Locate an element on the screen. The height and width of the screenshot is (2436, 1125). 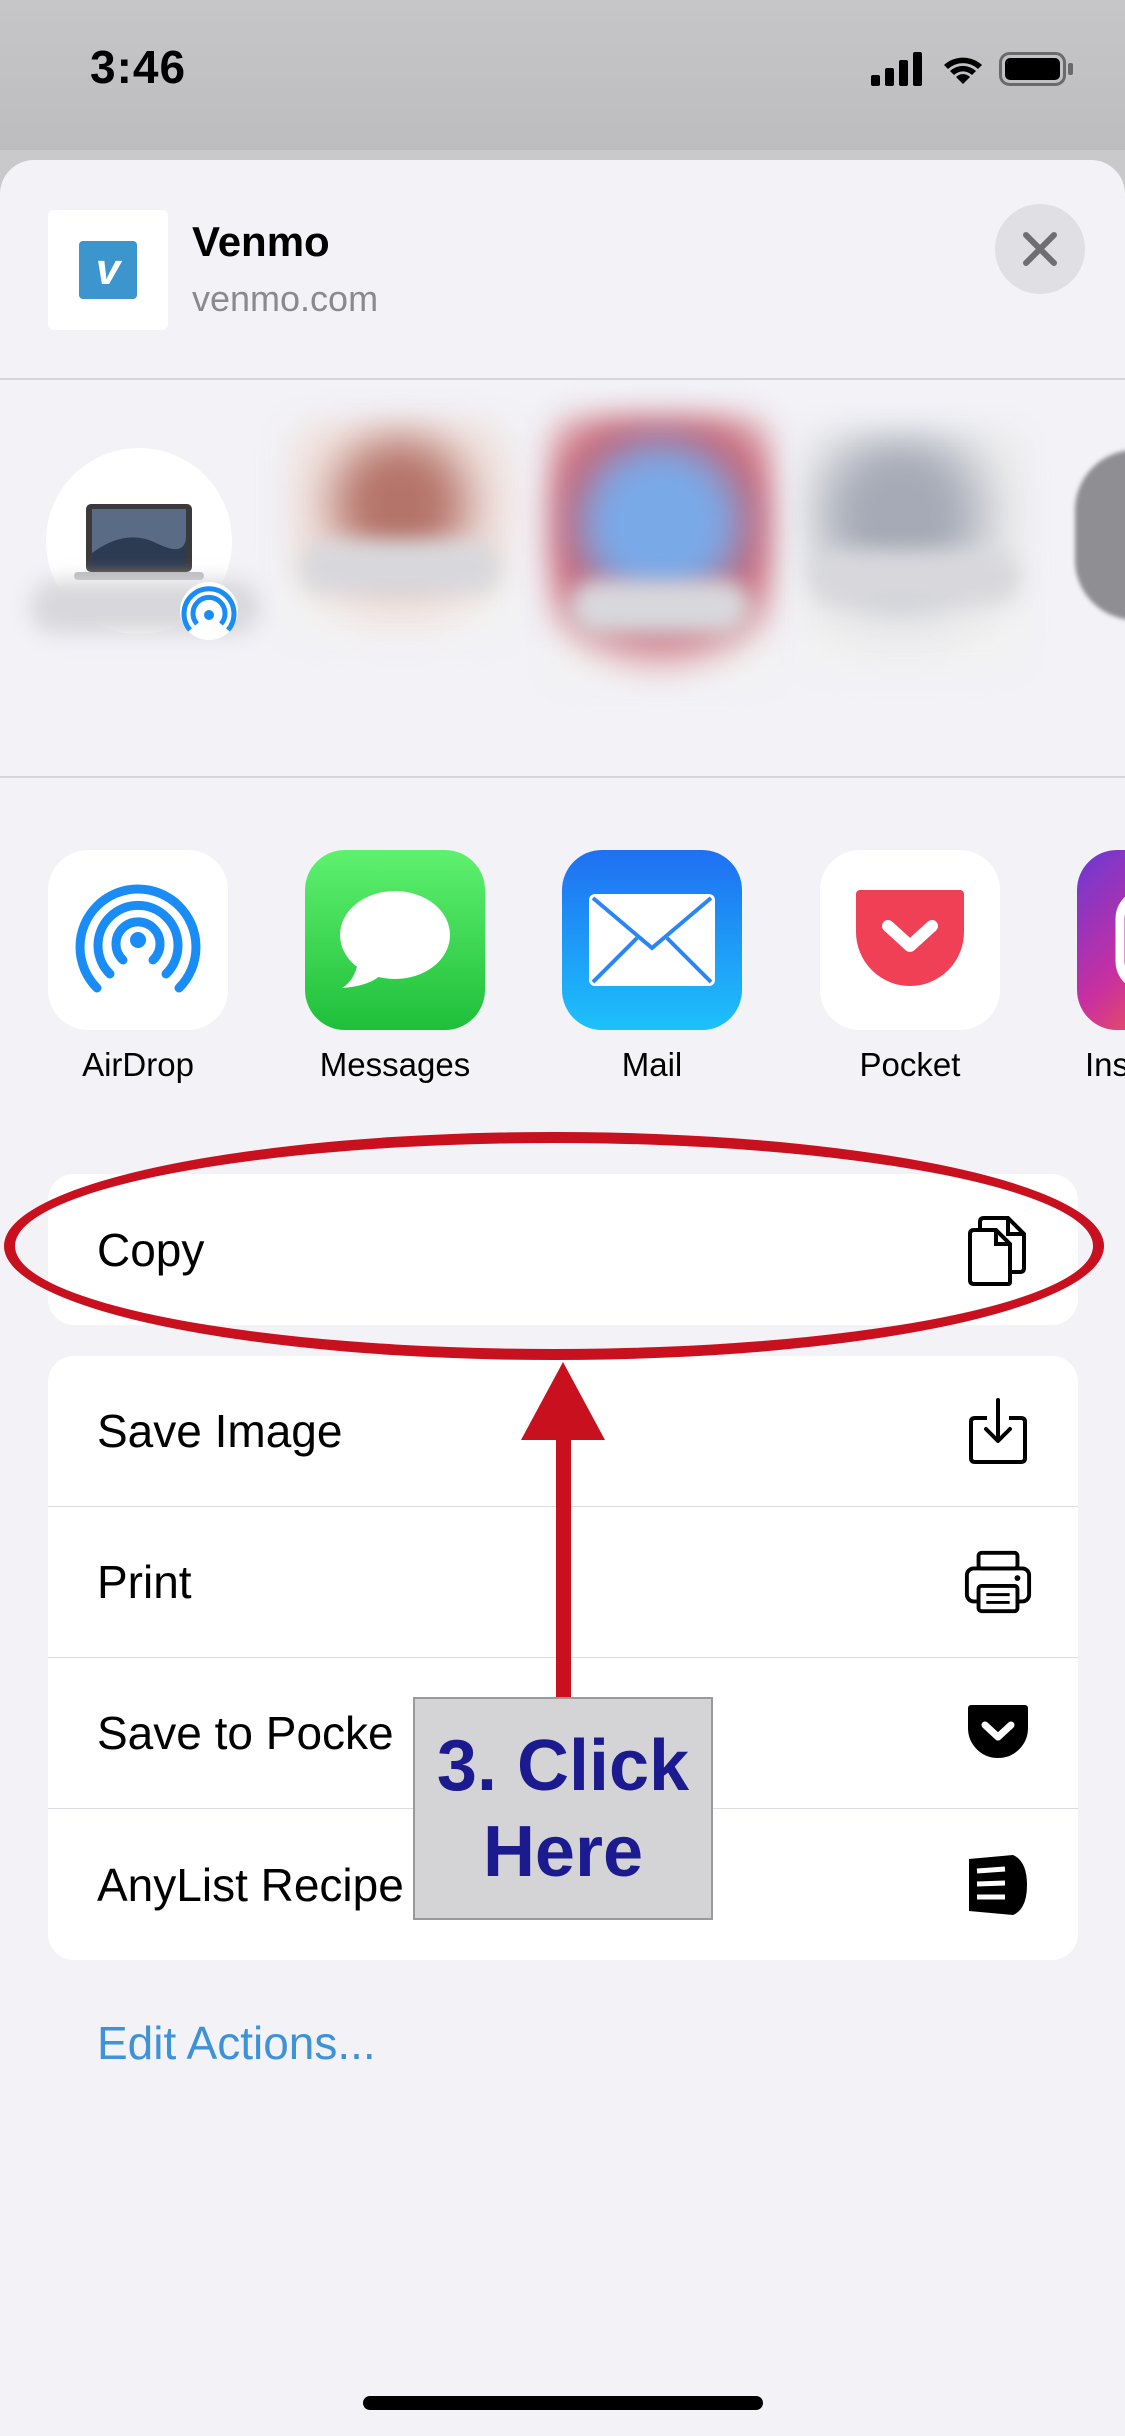
cellular-signal-icon is located at coordinates (896, 69).